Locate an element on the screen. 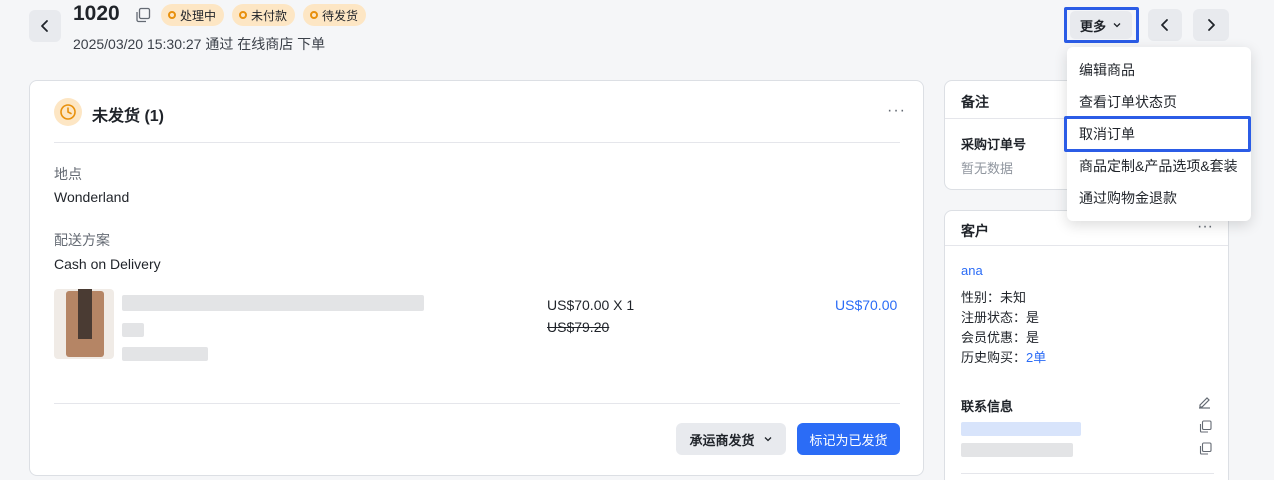  menu-view-order-status: 查看订单状态页 is located at coordinates (1159, 102).